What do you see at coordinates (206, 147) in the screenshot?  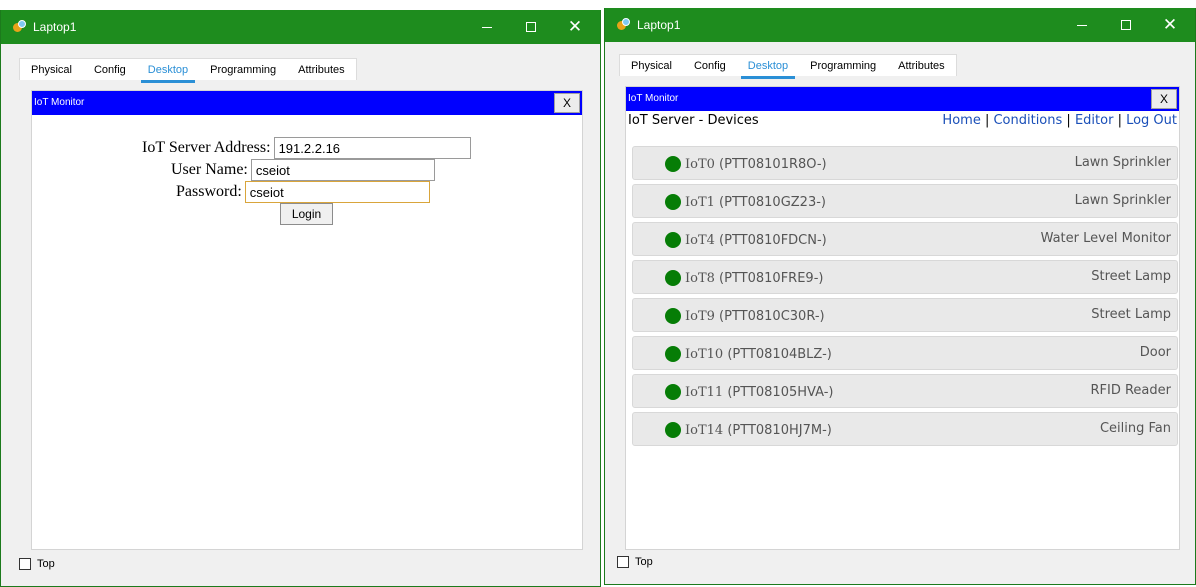 I see `server-address-label: IoT Server Address:` at bounding box center [206, 147].